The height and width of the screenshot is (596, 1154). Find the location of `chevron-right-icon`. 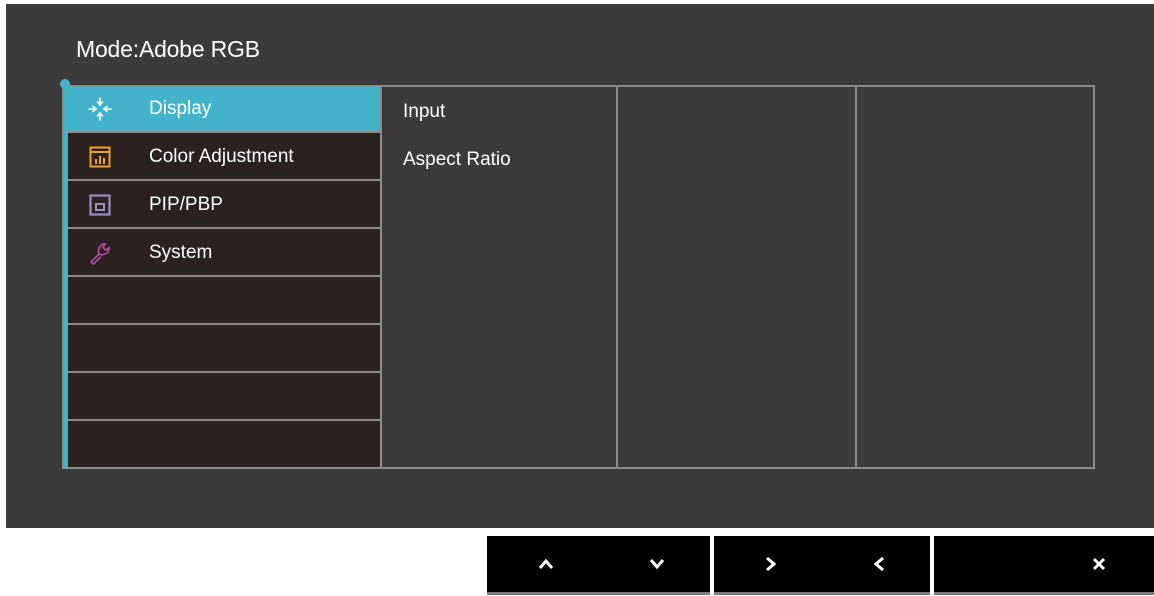

chevron-right-icon is located at coordinates (771, 564).